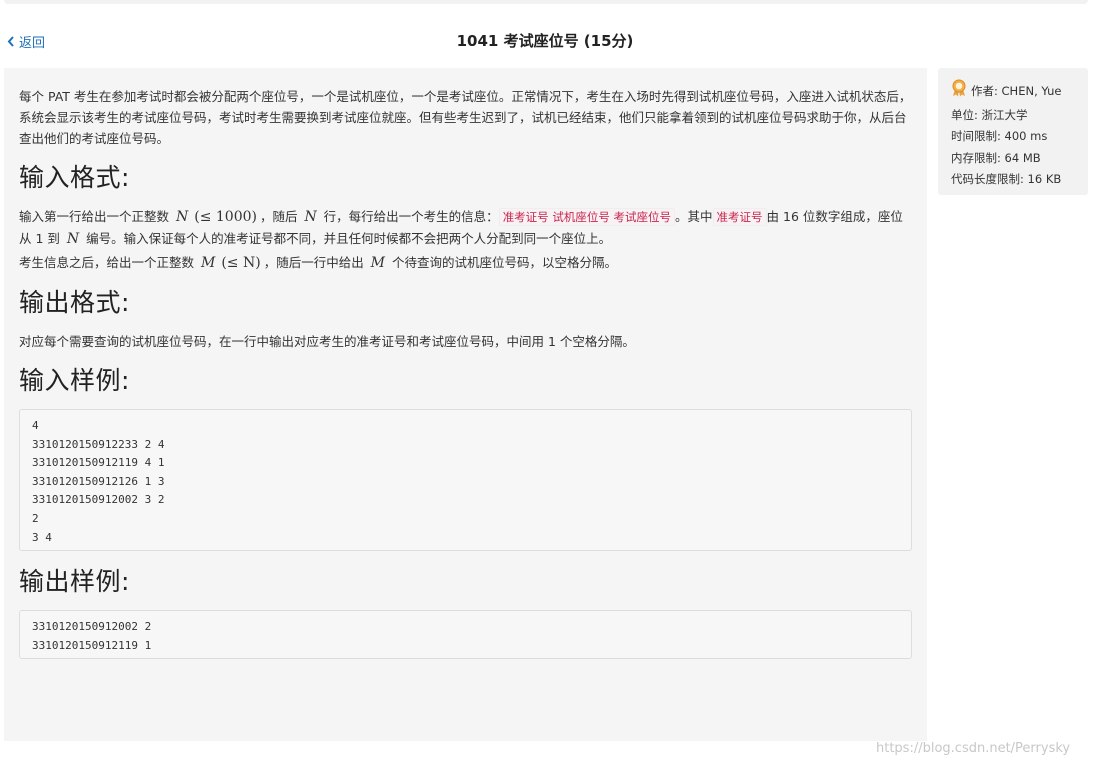 The height and width of the screenshot is (768, 1094). What do you see at coordinates (502, 262) in the screenshot?
I see `text-segment: 个待查询的试机座位号码，以空格分隔。` at bounding box center [502, 262].